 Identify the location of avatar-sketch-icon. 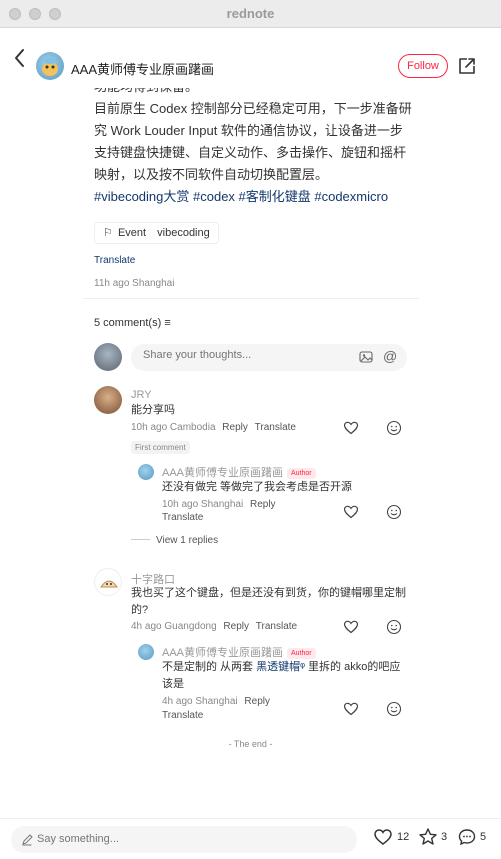
(109, 584).